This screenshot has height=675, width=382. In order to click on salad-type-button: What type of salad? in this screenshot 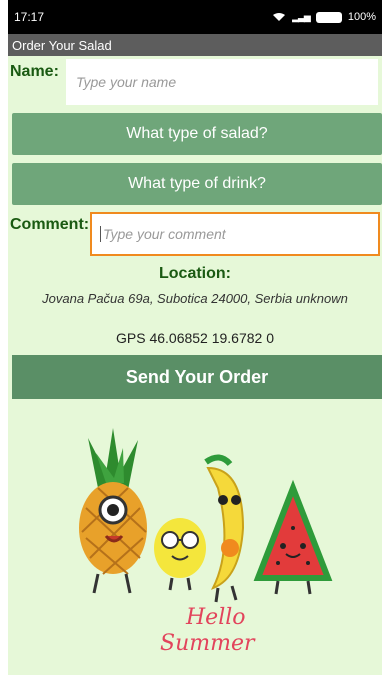, I will do `click(197, 134)`.